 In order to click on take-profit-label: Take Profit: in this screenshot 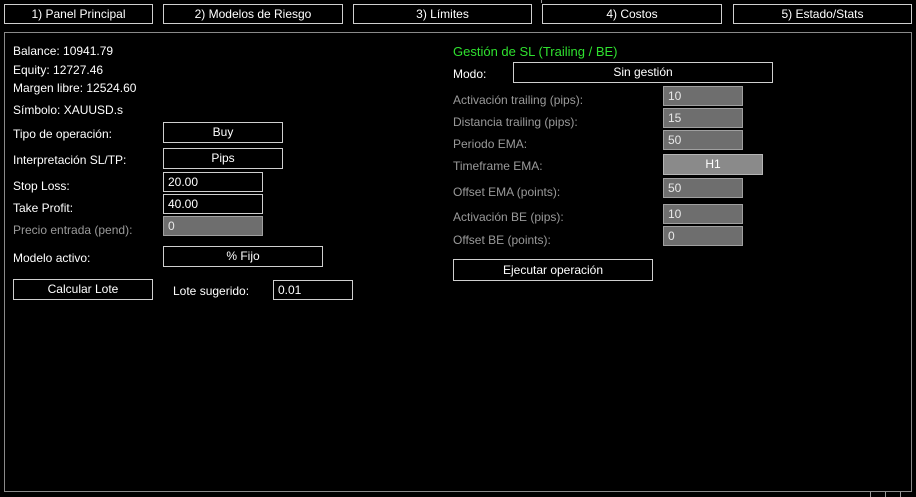, I will do `click(43, 208)`.